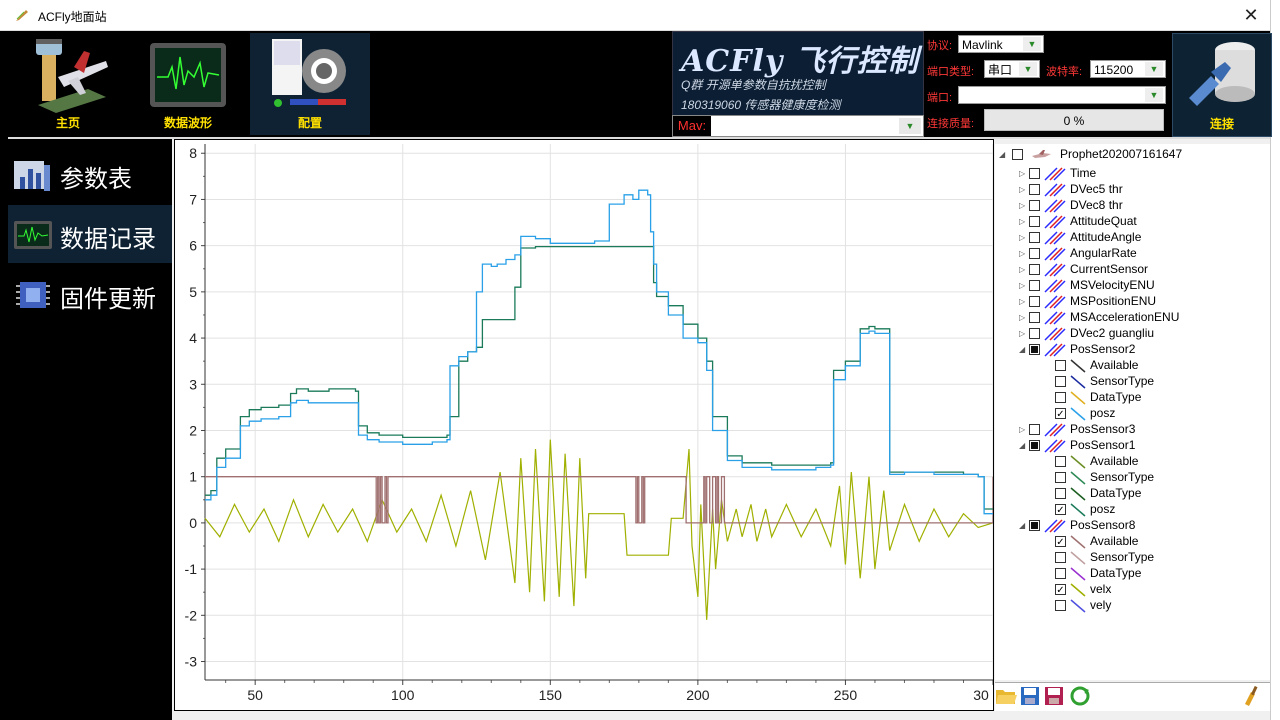 Image resolution: width=1280 pixels, height=720 pixels. Describe the element at coordinates (90, 234) in the screenshot. I see `sidebar-item-datalog: 数据记录` at that location.